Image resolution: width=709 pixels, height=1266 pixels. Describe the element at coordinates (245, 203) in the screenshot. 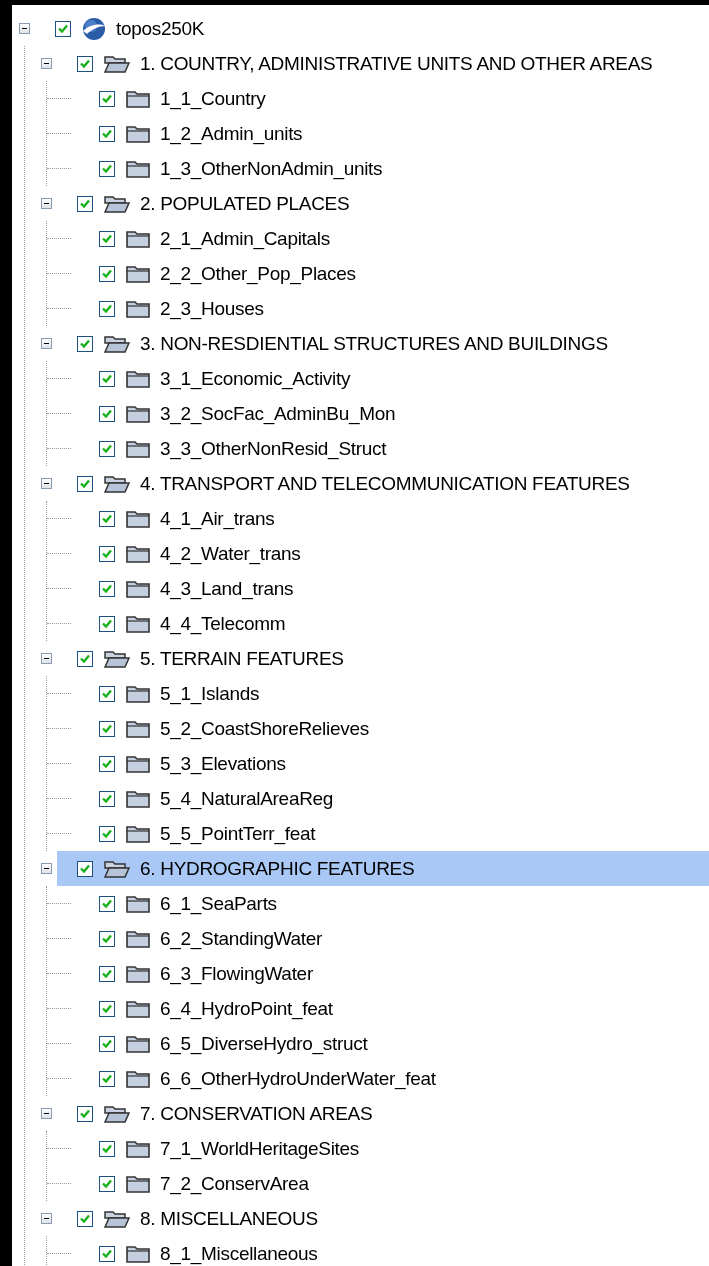

I see `layer-name: 2. POPULATED PLACES` at that location.